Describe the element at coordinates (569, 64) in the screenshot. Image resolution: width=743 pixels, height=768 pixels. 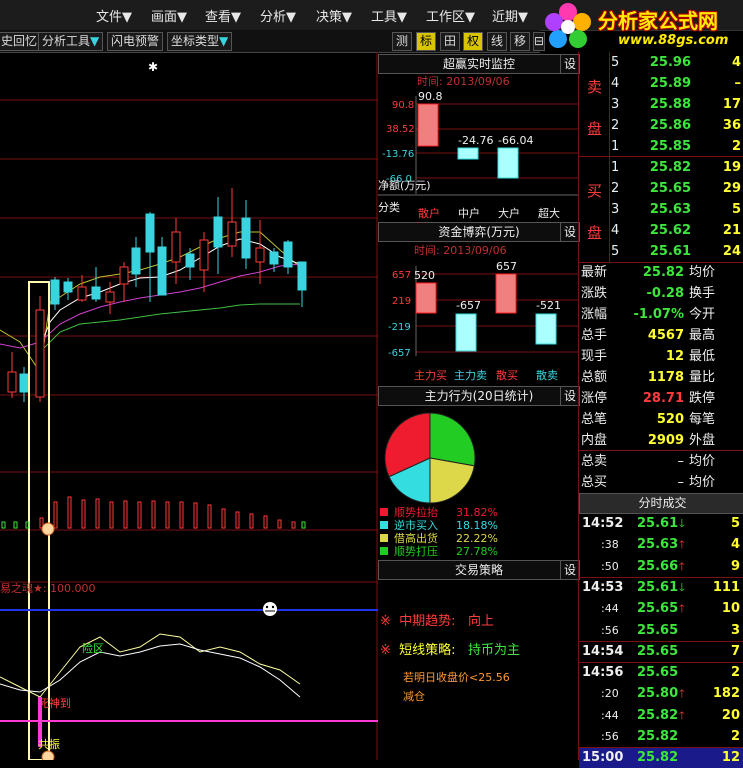
I see `monitor-settings-button: 设` at that location.